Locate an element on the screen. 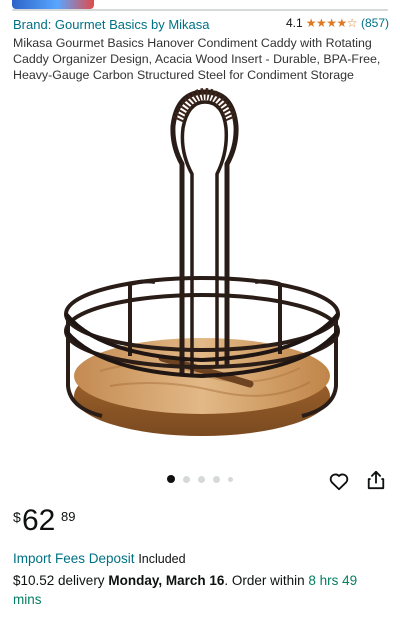 This screenshot has height=620, width=400. delivery-date: Monday, March 16 is located at coordinates (166, 580).